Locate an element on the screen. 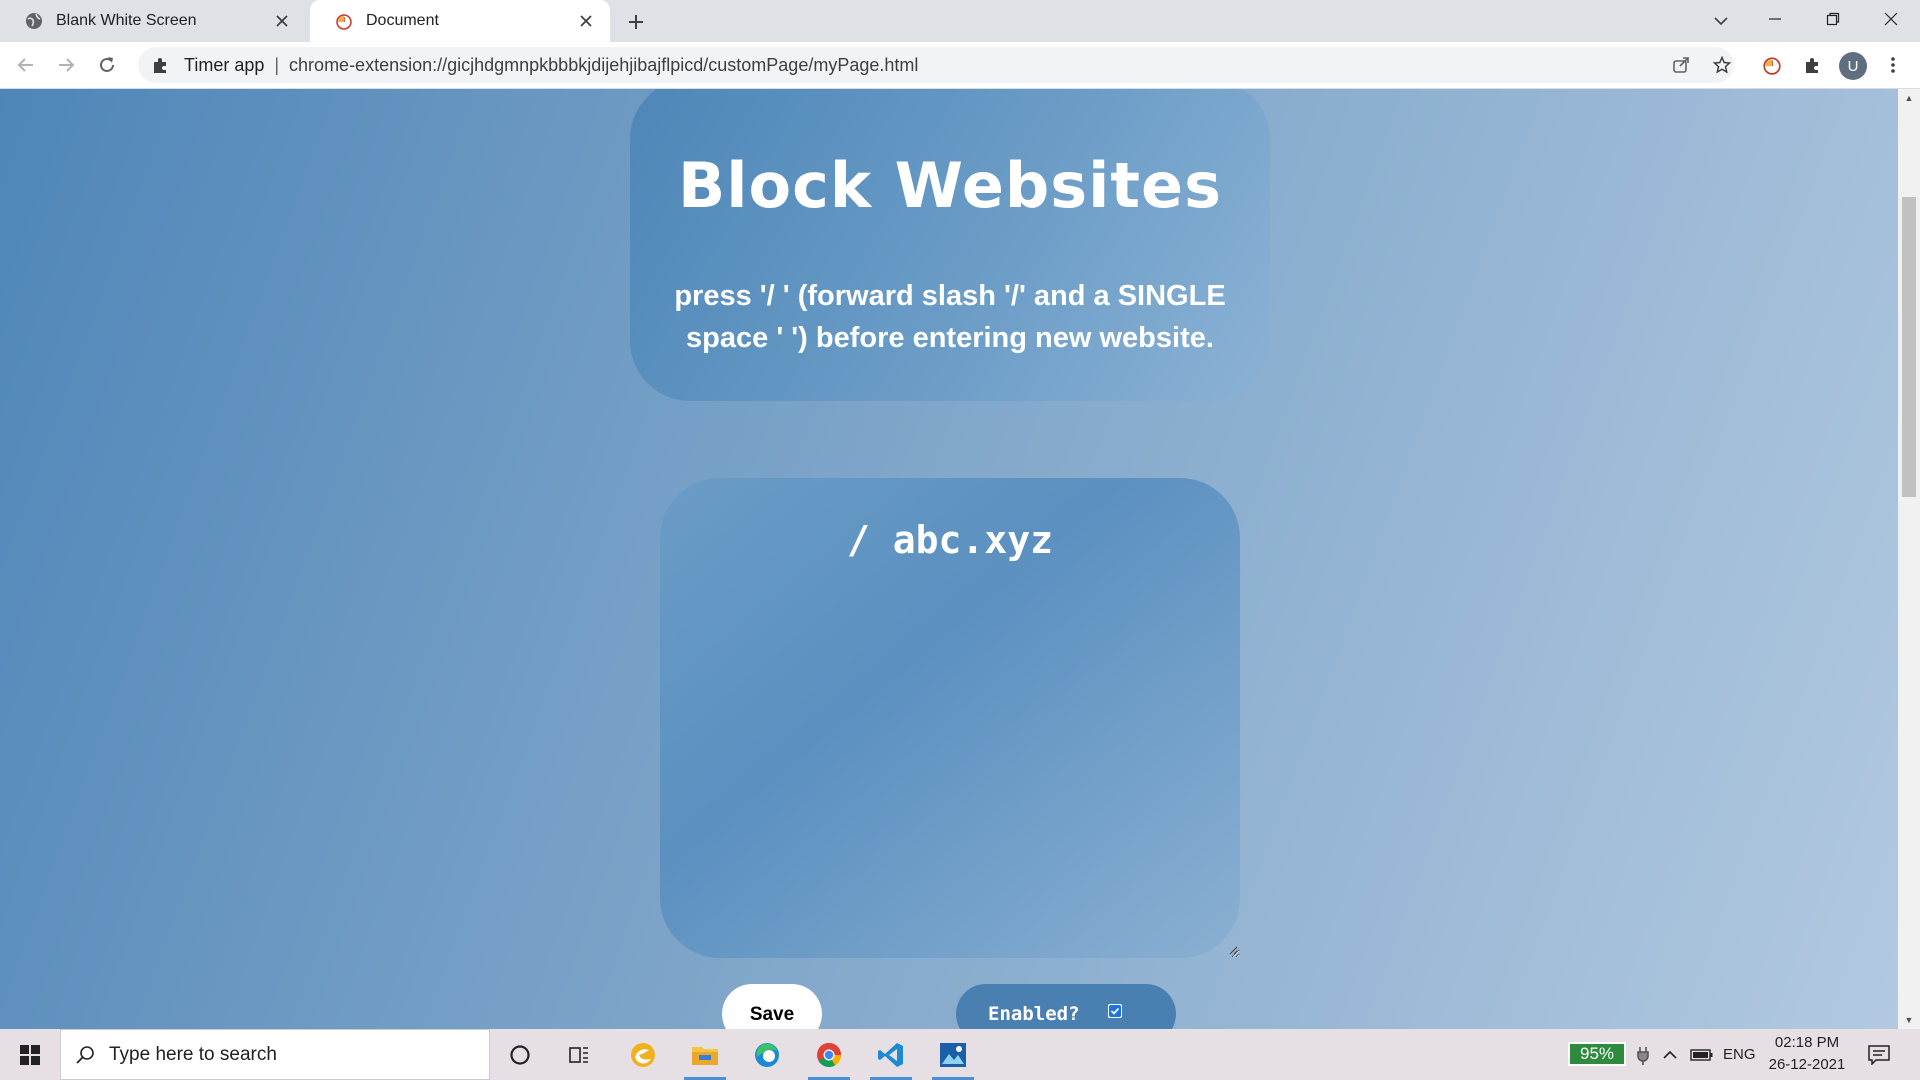 The height and width of the screenshot is (1080, 1920). window-controls is located at coordinates (1833, 21).